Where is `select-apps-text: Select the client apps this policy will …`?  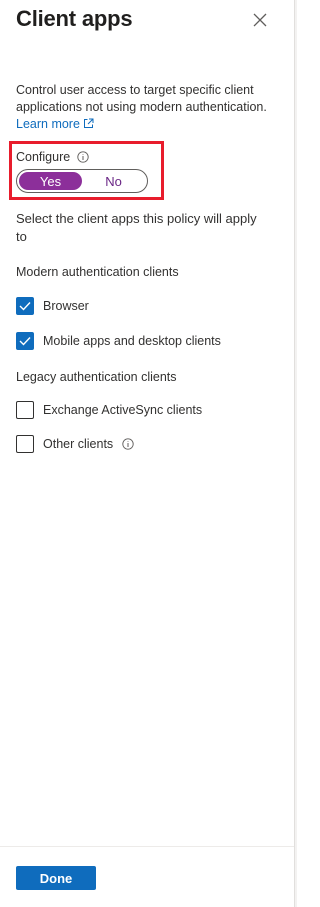
select-apps-text: Select the client apps this policy will … is located at coordinates (136, 227).